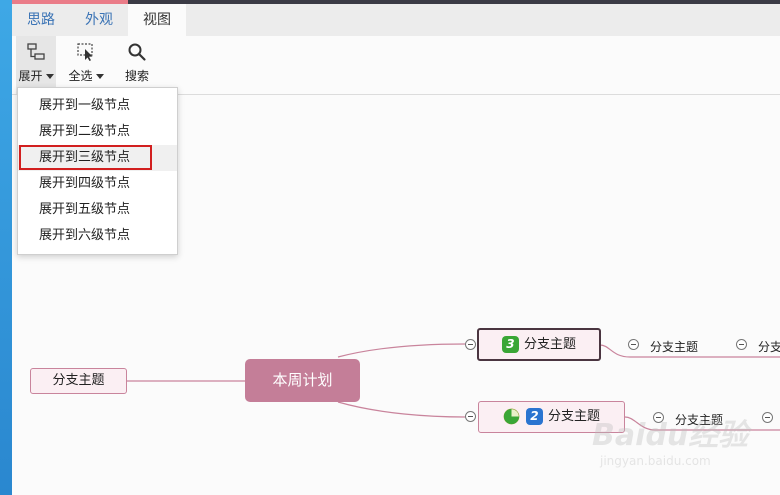  I want to click on subtopic: 分支主题, so click(674, 346).